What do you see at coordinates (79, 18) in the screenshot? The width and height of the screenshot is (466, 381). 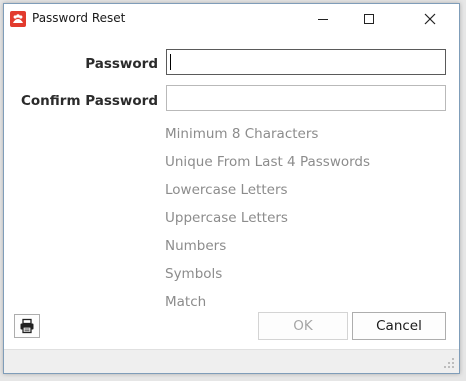 I see `window-title: Password Reset` at bounding box center [79, 18].